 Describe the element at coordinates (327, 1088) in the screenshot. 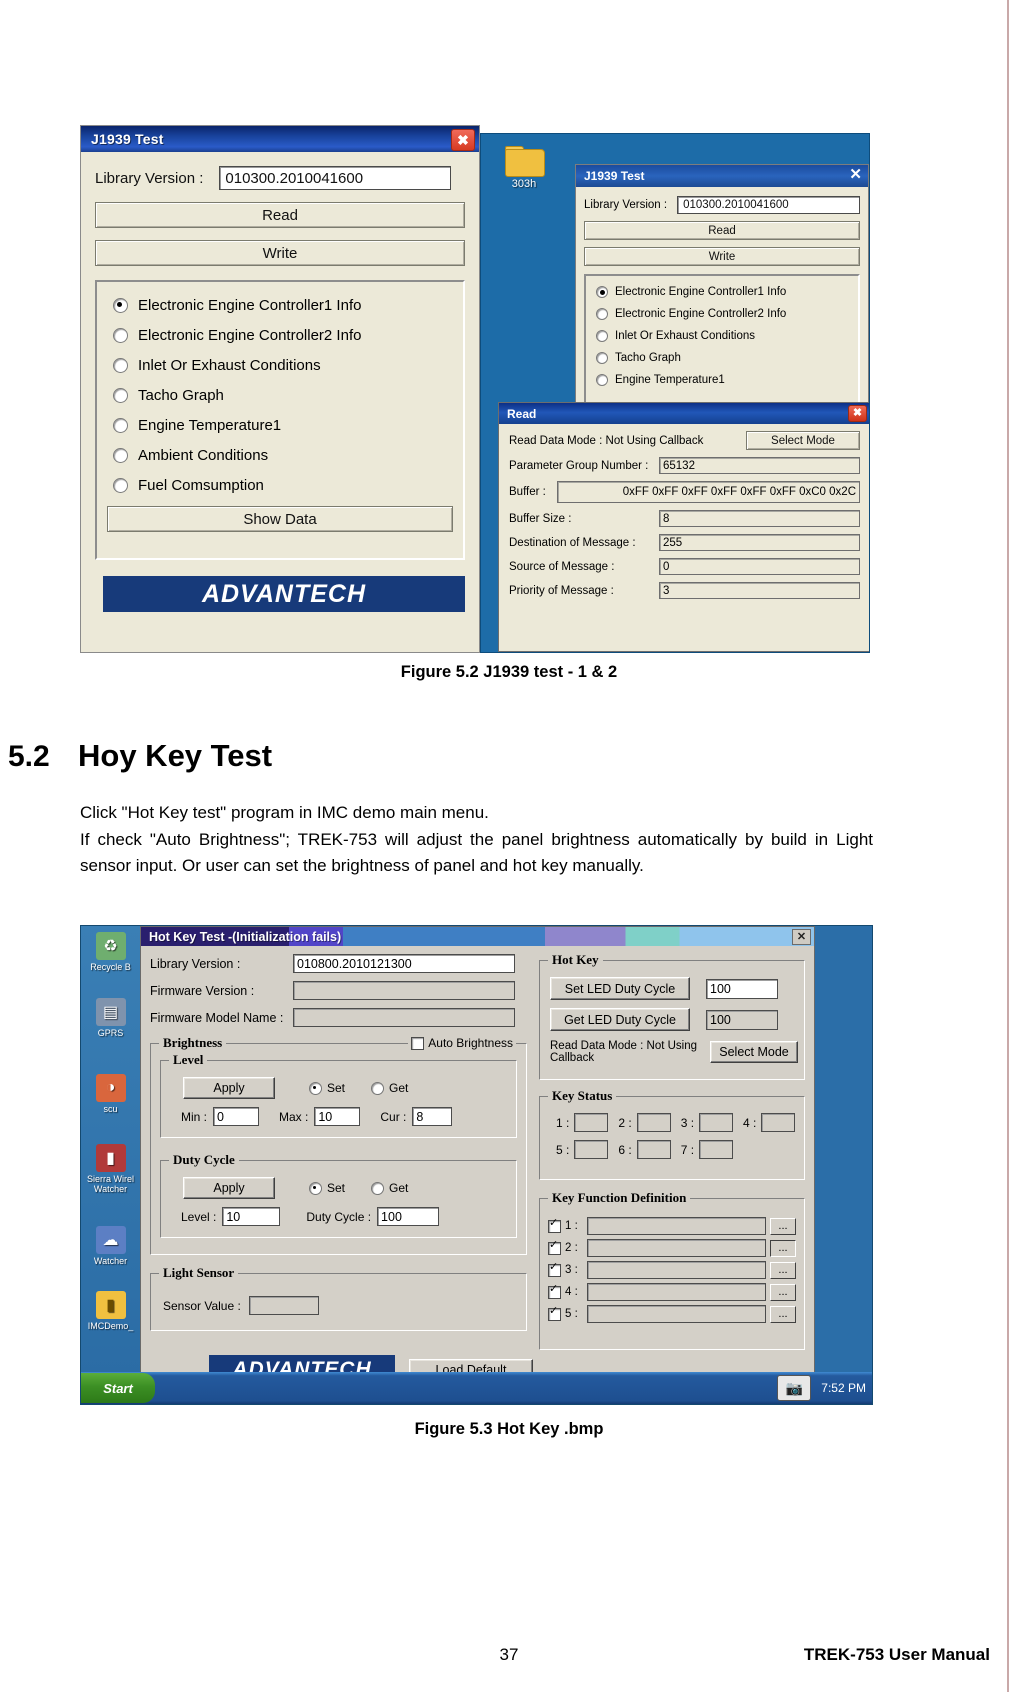

I see `level-set-radio: Set` at that location.